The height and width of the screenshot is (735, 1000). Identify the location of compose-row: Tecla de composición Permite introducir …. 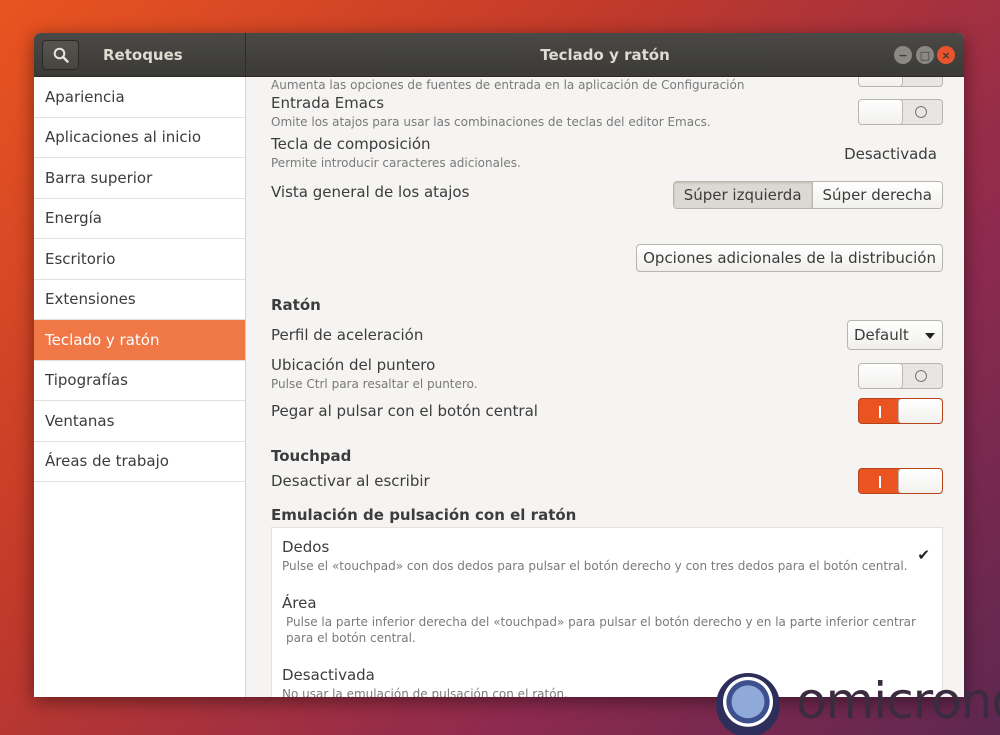
(607, 152).